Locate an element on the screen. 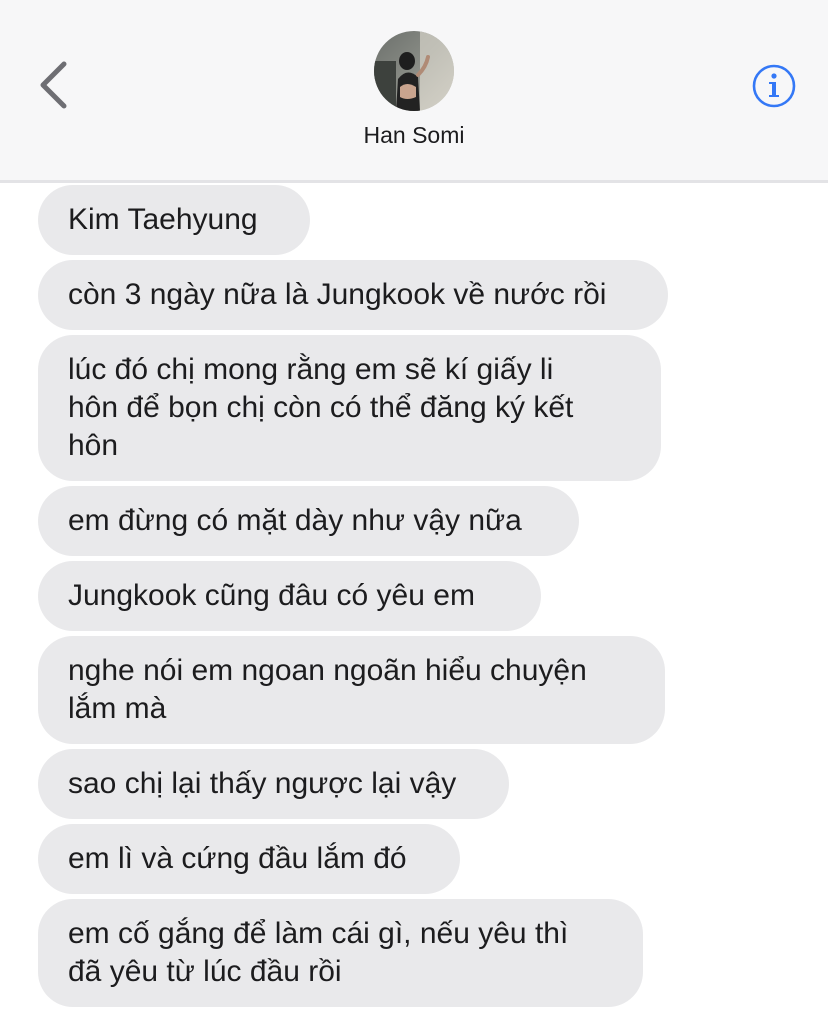 This screenshot has height=1010, width=828. info-icon is located at coordinates (774, 86).